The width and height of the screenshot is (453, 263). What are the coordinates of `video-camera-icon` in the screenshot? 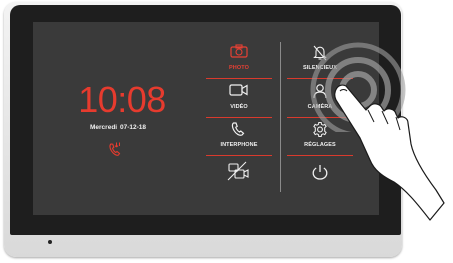 It's located at (238, 90).